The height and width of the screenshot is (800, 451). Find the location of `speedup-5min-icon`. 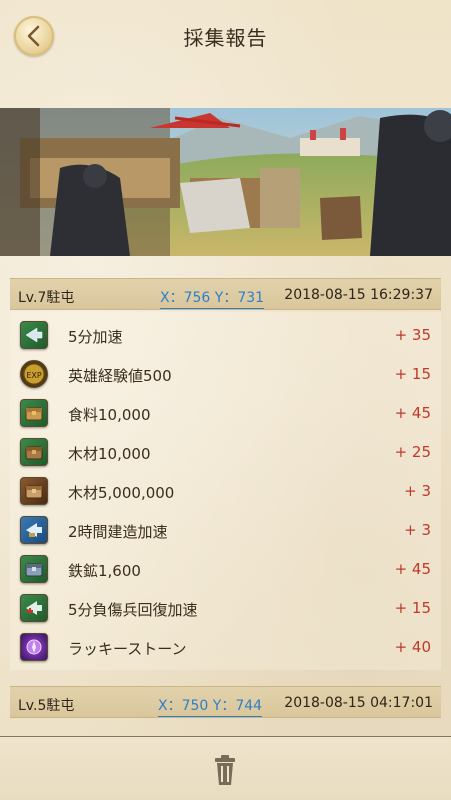

speedup-5min-icon is located at coordinates (34, 335).